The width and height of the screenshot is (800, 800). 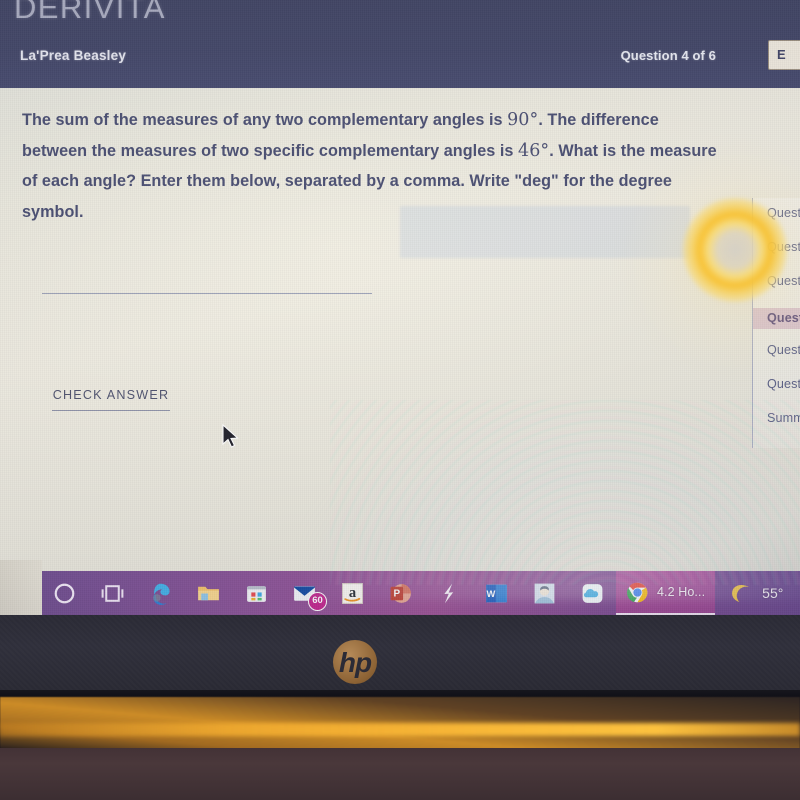 I want to click on question-nav-item-2: Question 2, so click(x=783, y=247).